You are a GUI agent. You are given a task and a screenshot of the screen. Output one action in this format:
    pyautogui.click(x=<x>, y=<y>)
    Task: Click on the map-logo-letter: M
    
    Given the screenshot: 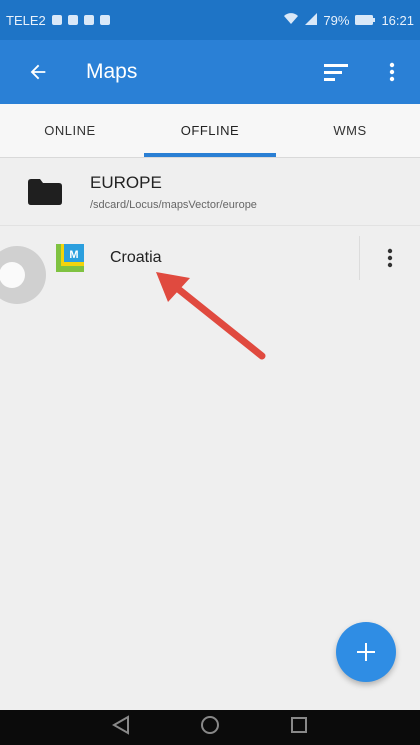 What is the action you would take?
    pyautogui.click(x=73, y=255)
    